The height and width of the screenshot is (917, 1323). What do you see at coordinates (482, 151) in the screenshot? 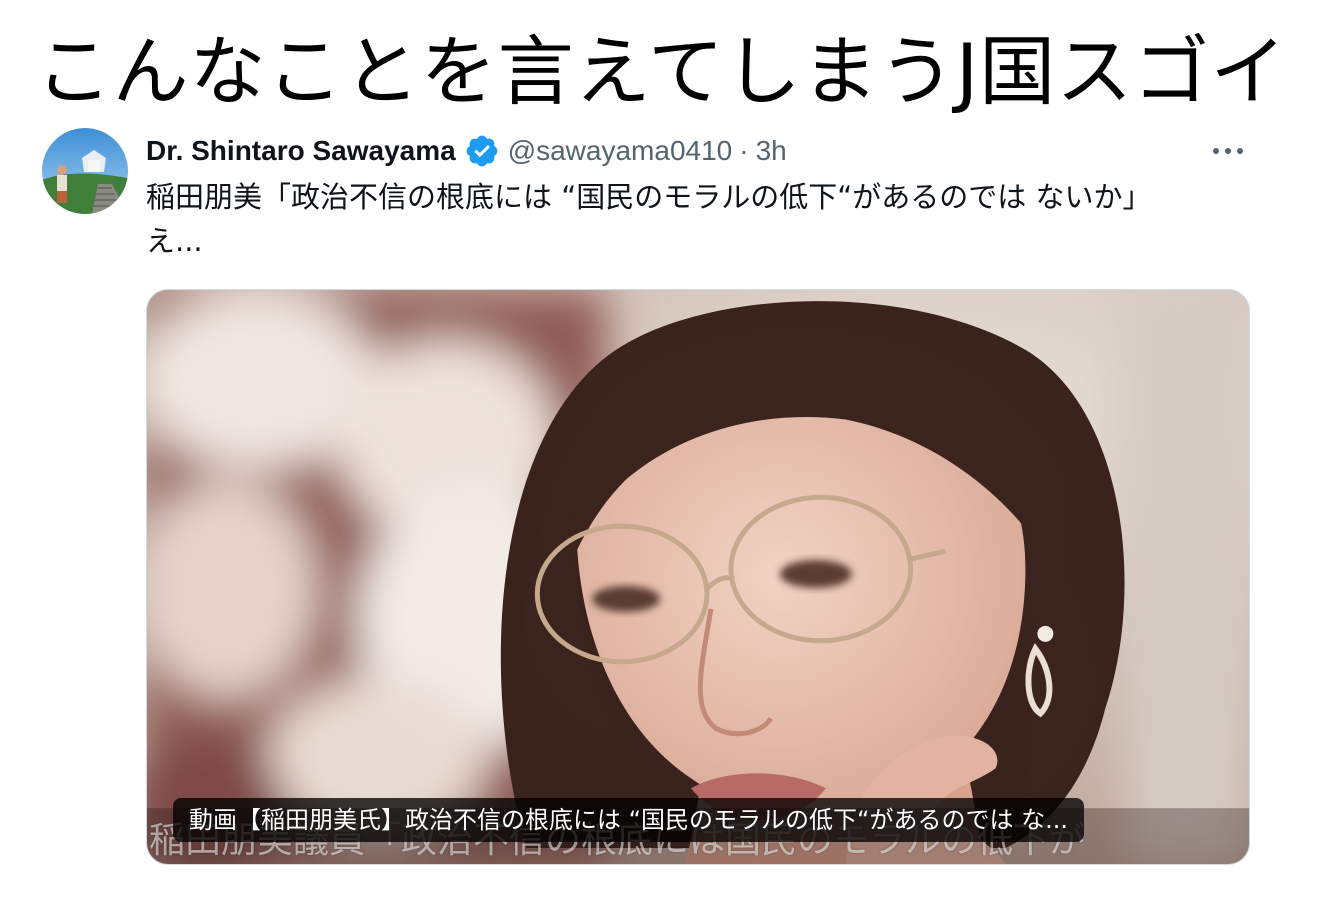
I see `verified-badge-icon` at bounding box center [482, 151].